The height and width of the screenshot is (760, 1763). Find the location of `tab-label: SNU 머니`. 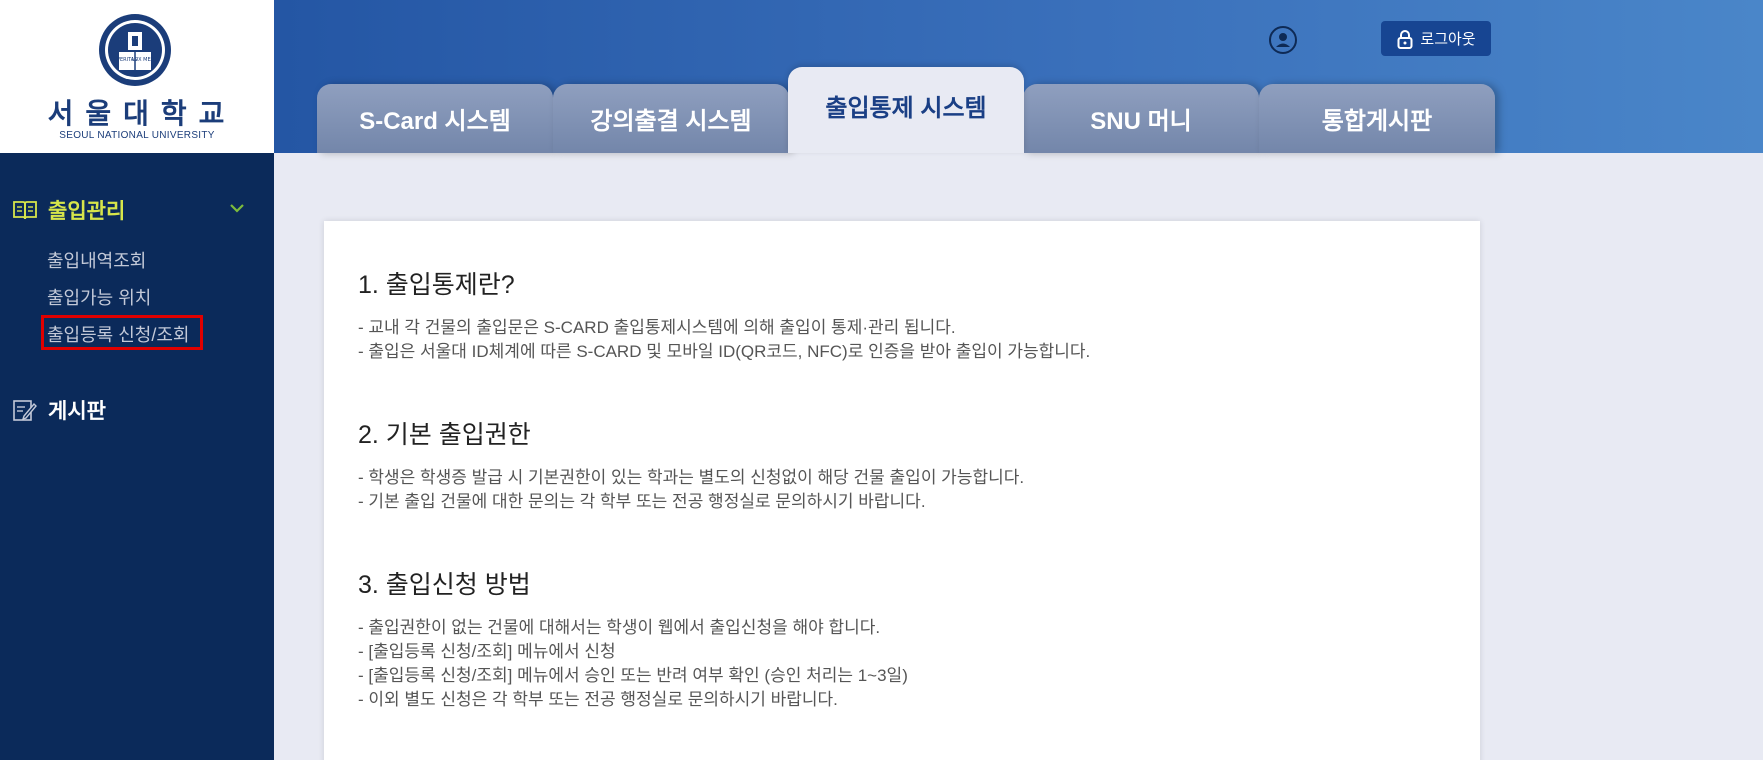

tab-label: SNU 머니 is located at coordinates (1141, 121).